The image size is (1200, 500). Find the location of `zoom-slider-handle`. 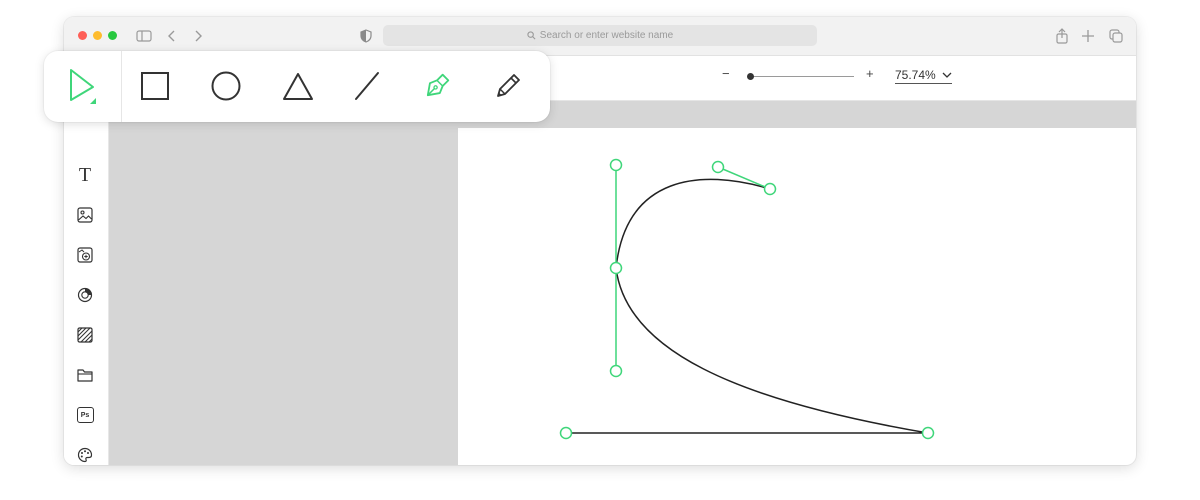

zoom-slider-handle is located at coordinates (750, 76).